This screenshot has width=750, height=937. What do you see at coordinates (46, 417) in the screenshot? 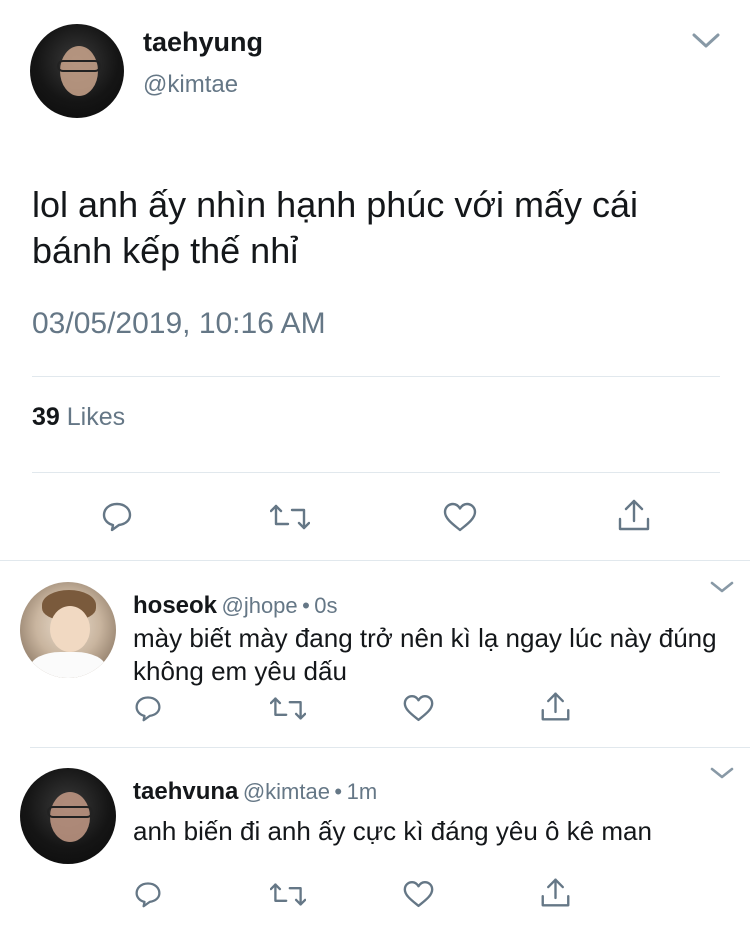
I see `likes-number: 39` at bounding box center [46, 417].